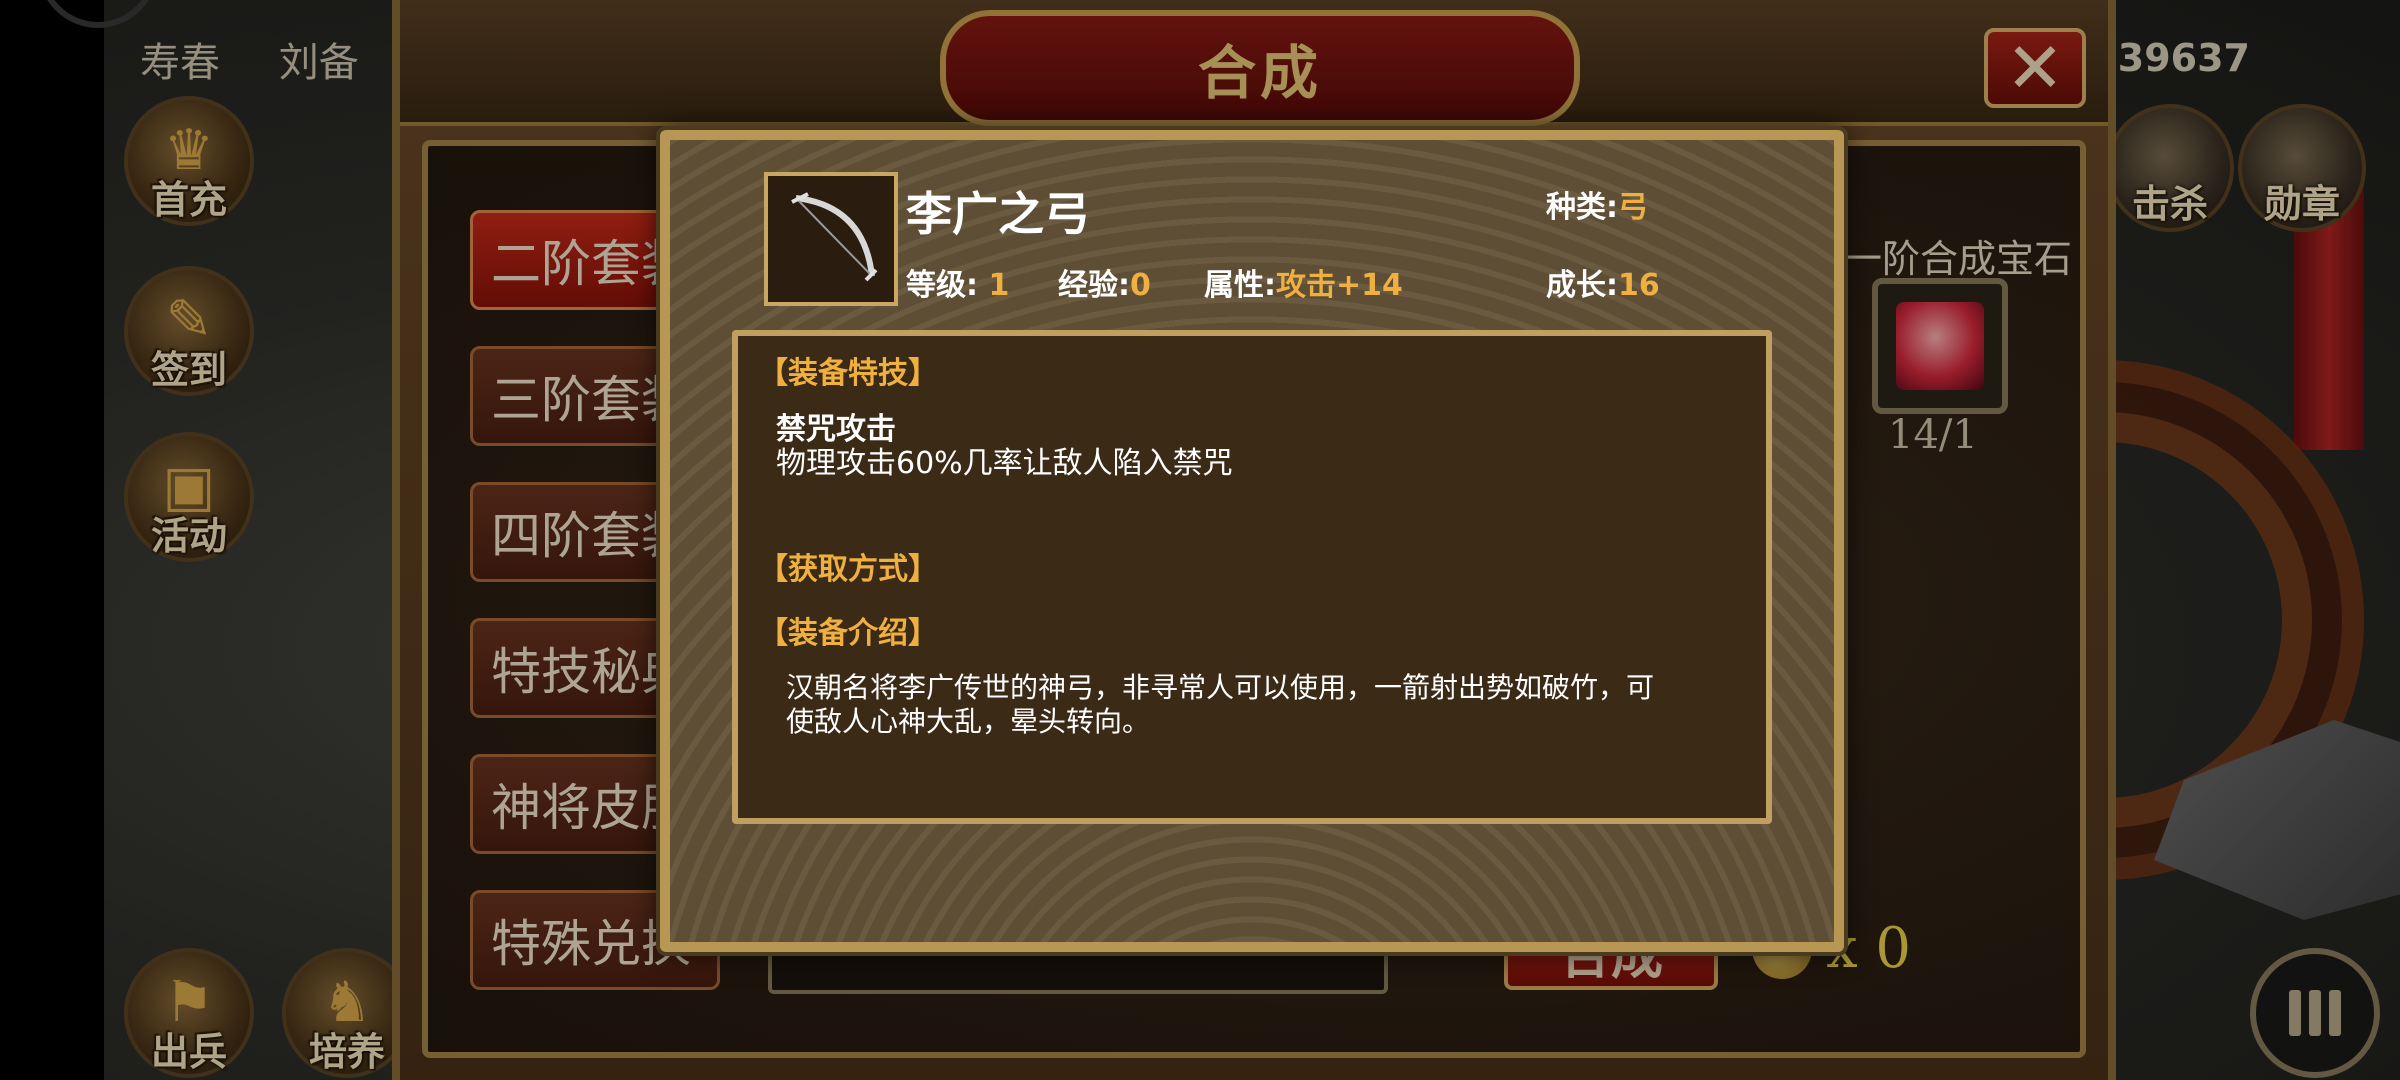 The image size is (2400, 1080). I want to click on skill-description: 物理攻击60%几率让敌人陷入禁咒, so click(1004, 463).